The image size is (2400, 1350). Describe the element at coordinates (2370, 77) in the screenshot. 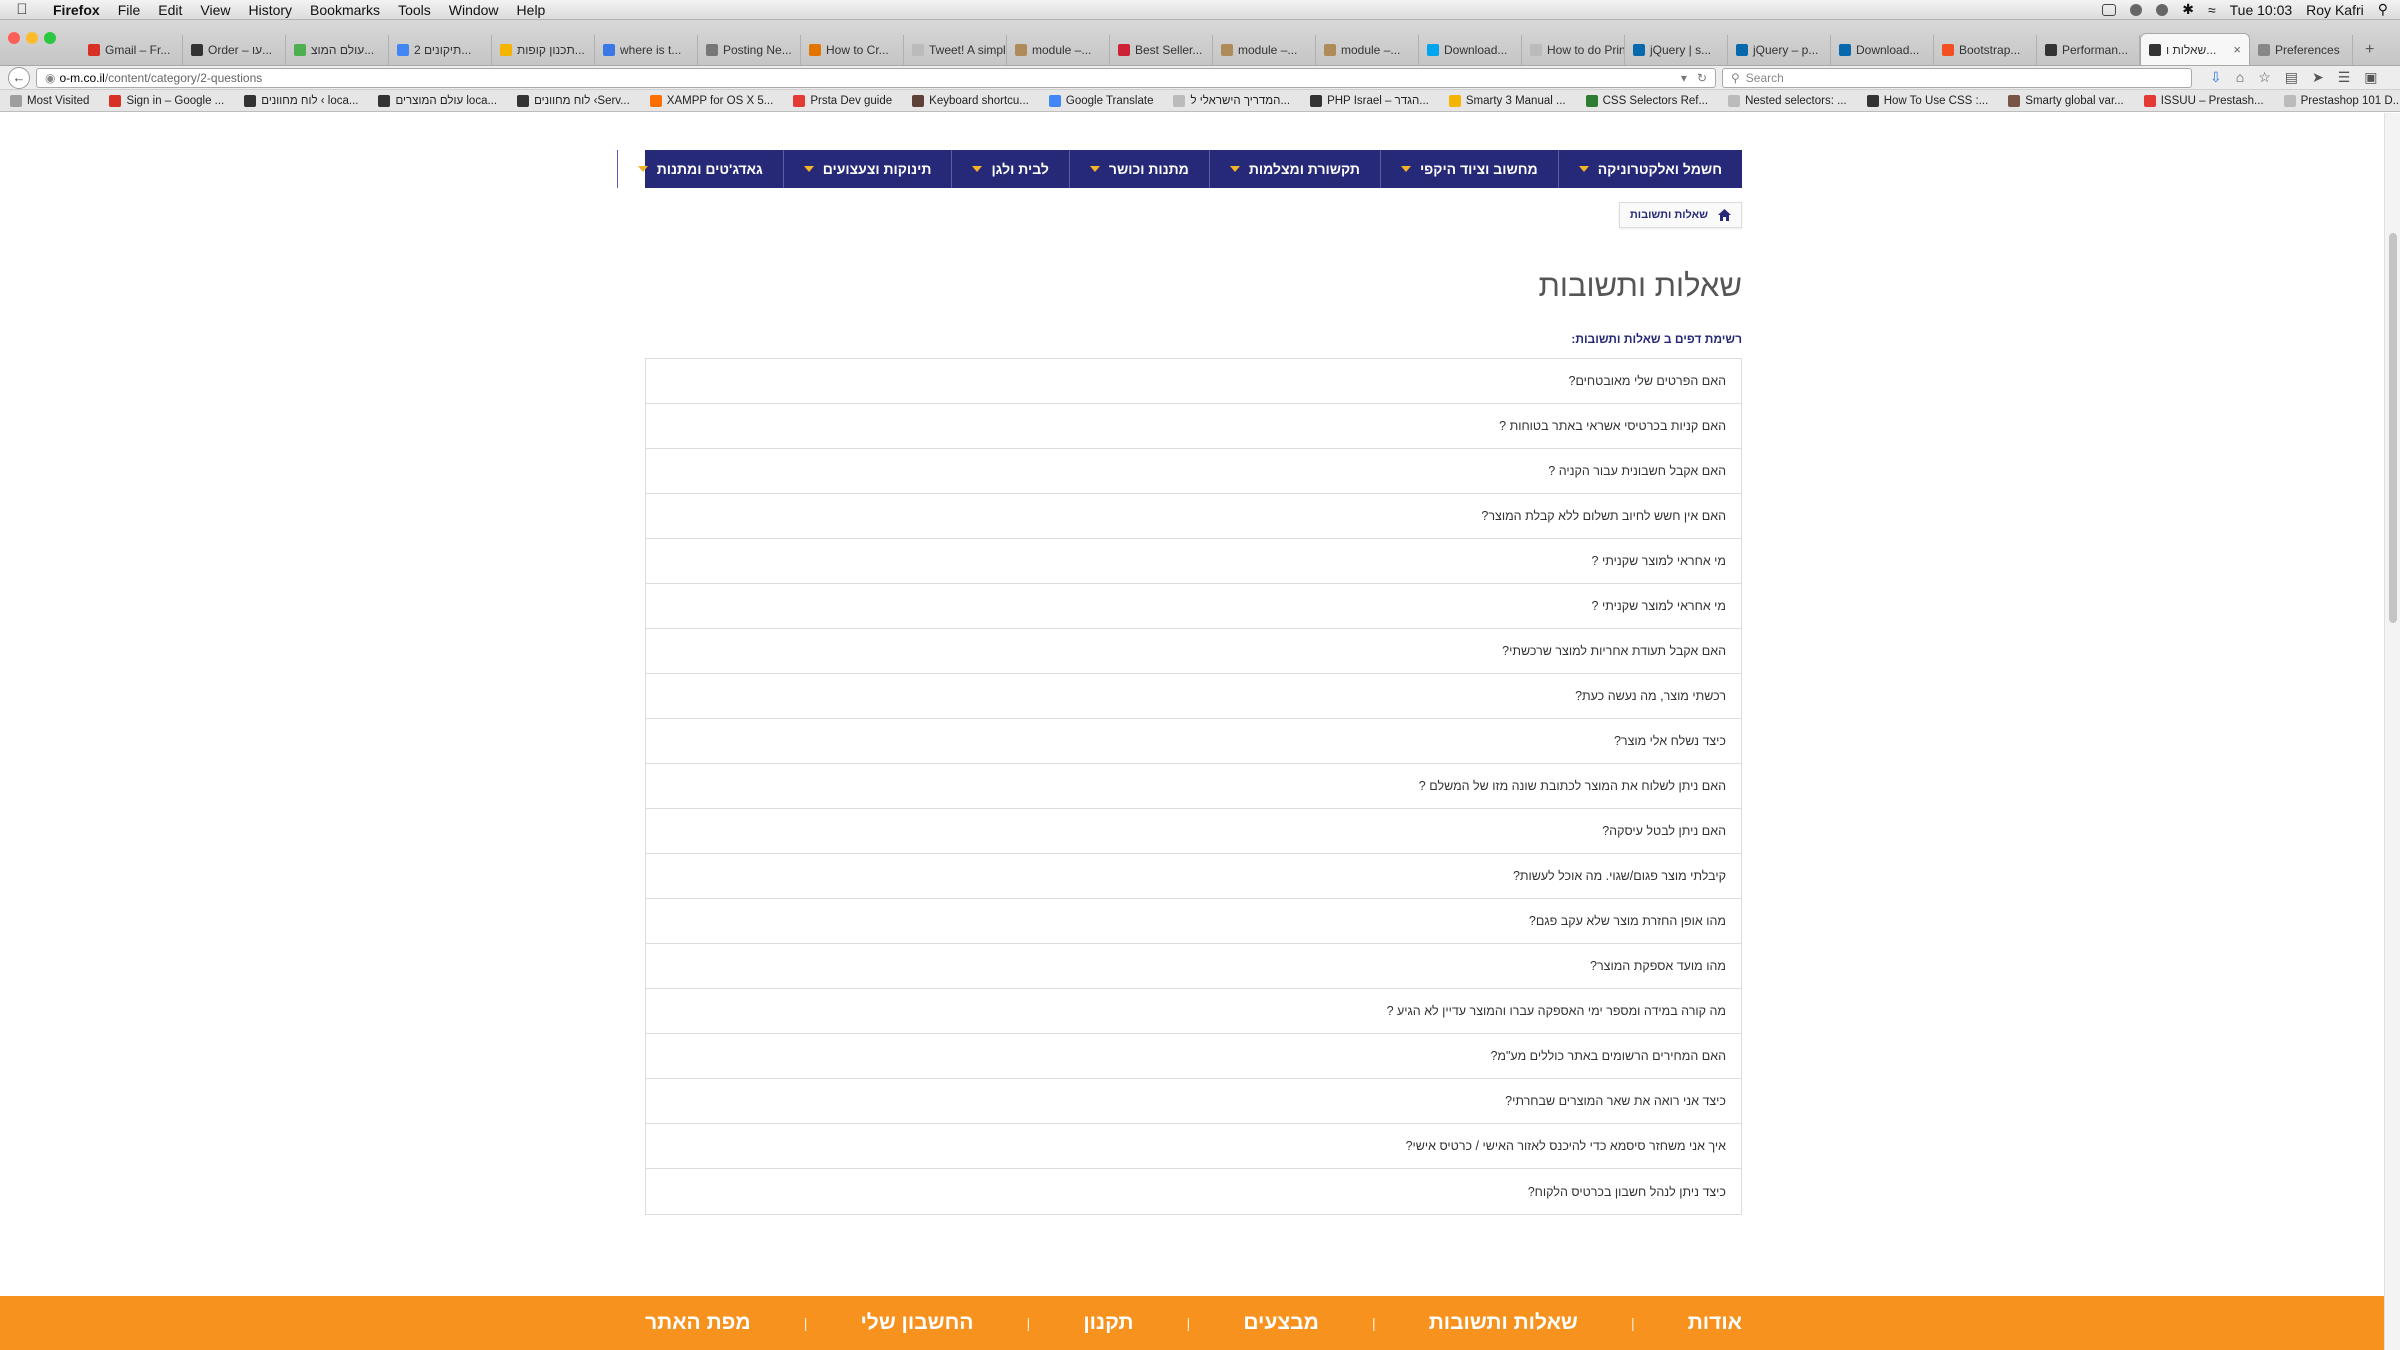

I see `sidebar-icon: ▣` at that location.